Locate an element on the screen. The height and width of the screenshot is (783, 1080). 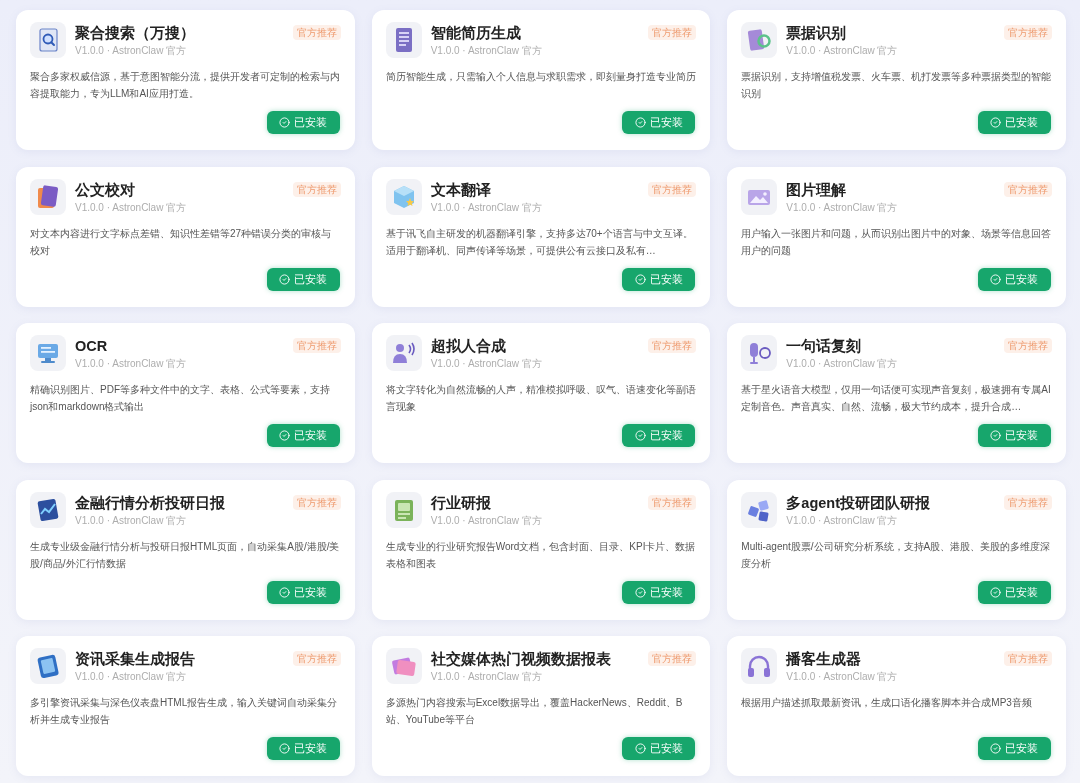
plugin-description: 聚合多家权威信源，基于意图智能分流，提供开发者可定制的检索与内容提取能力，专为LLM和AI应用打造。 is located at coordinates (185, 85).